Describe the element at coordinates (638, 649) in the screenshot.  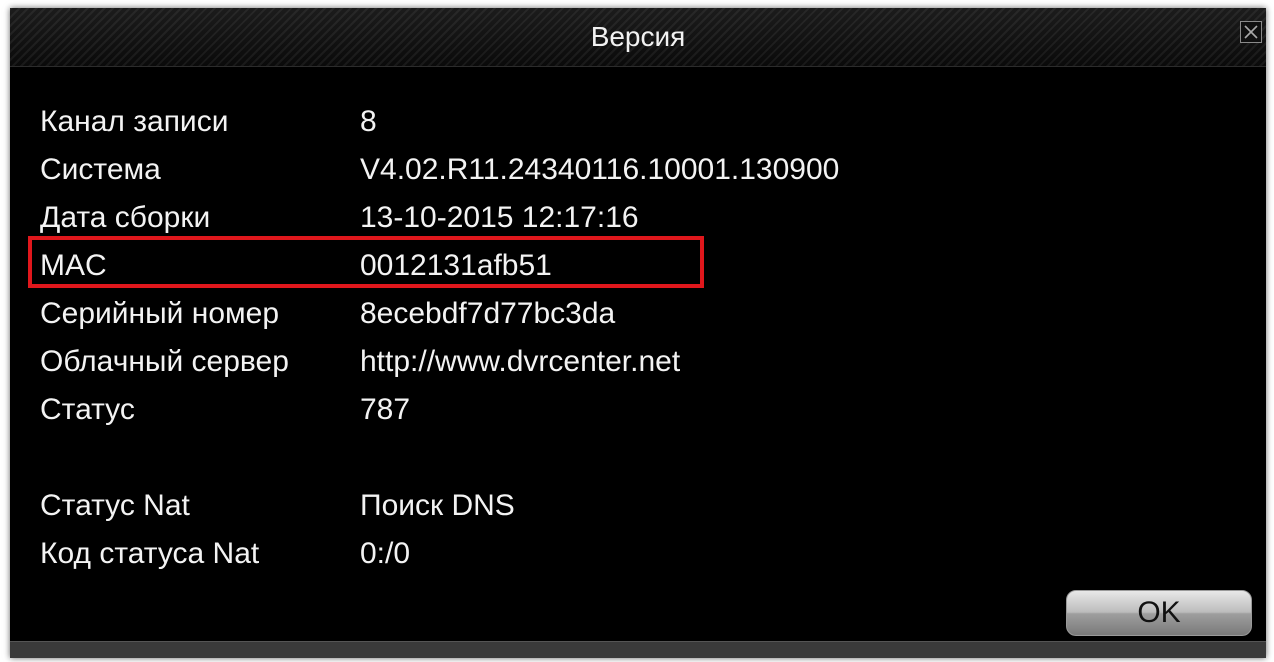
I see `bottom-bar` at that location.